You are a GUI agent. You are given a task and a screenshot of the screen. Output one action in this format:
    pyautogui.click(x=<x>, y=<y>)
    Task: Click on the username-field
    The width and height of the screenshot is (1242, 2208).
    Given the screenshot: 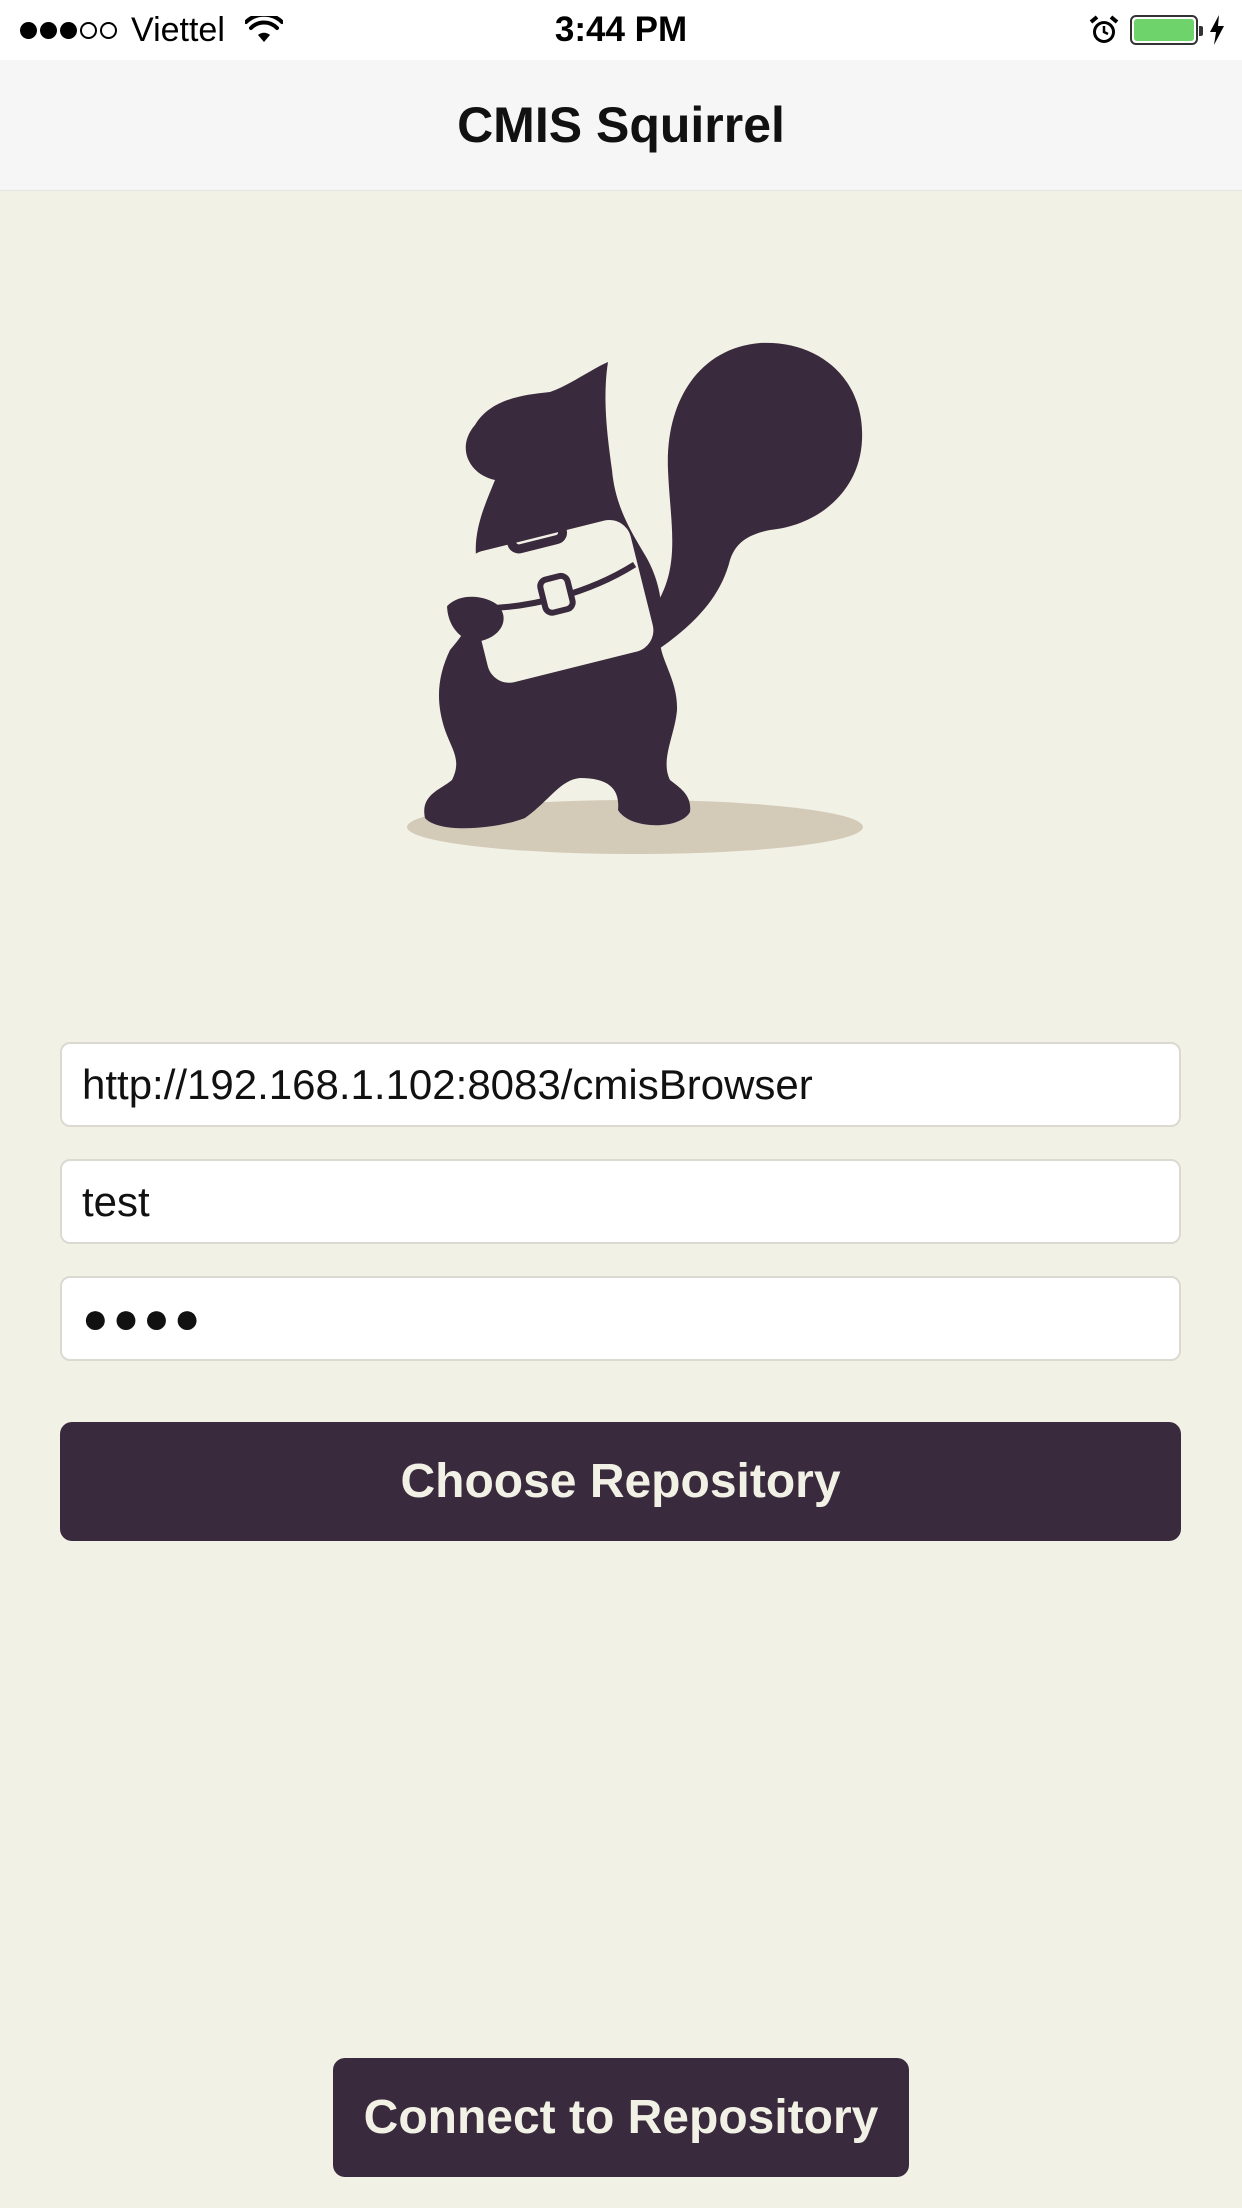 What is the action you would take?
    pyautogui.click(x=620, y=1201)
    